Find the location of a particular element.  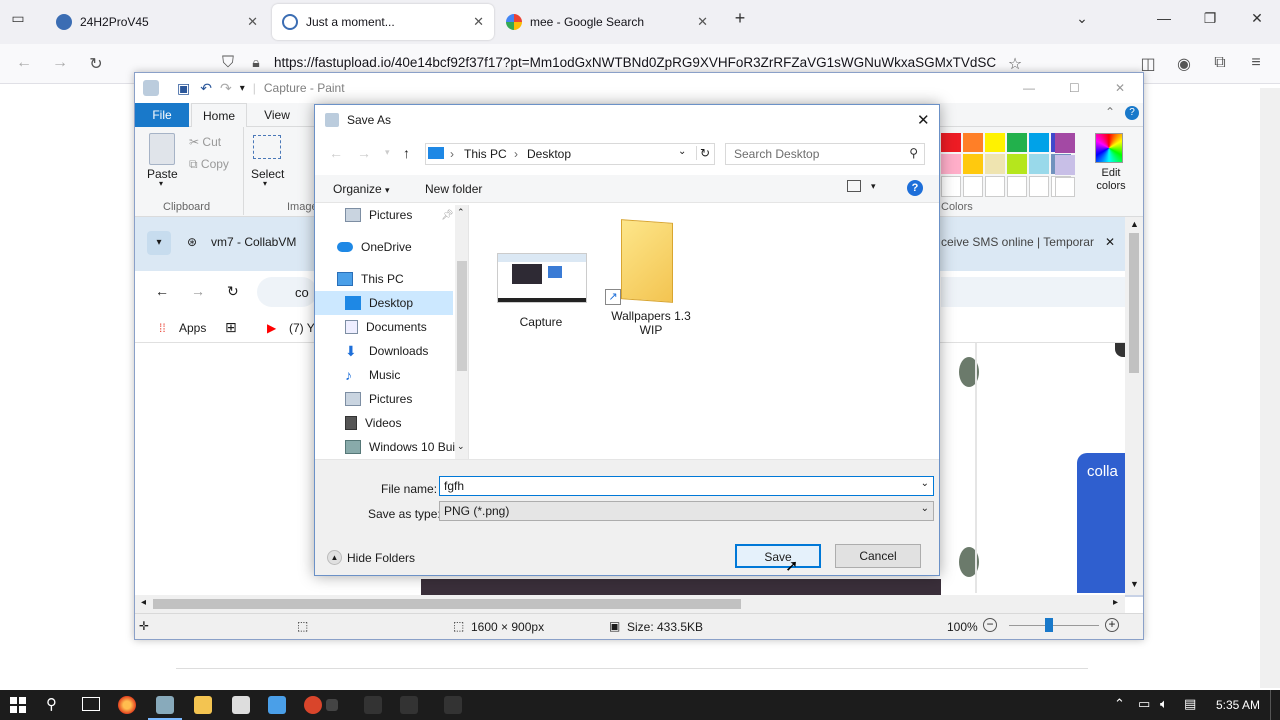

tab-24h2: 24H2ProV45 ✕ is located at coordinates (157, 22).